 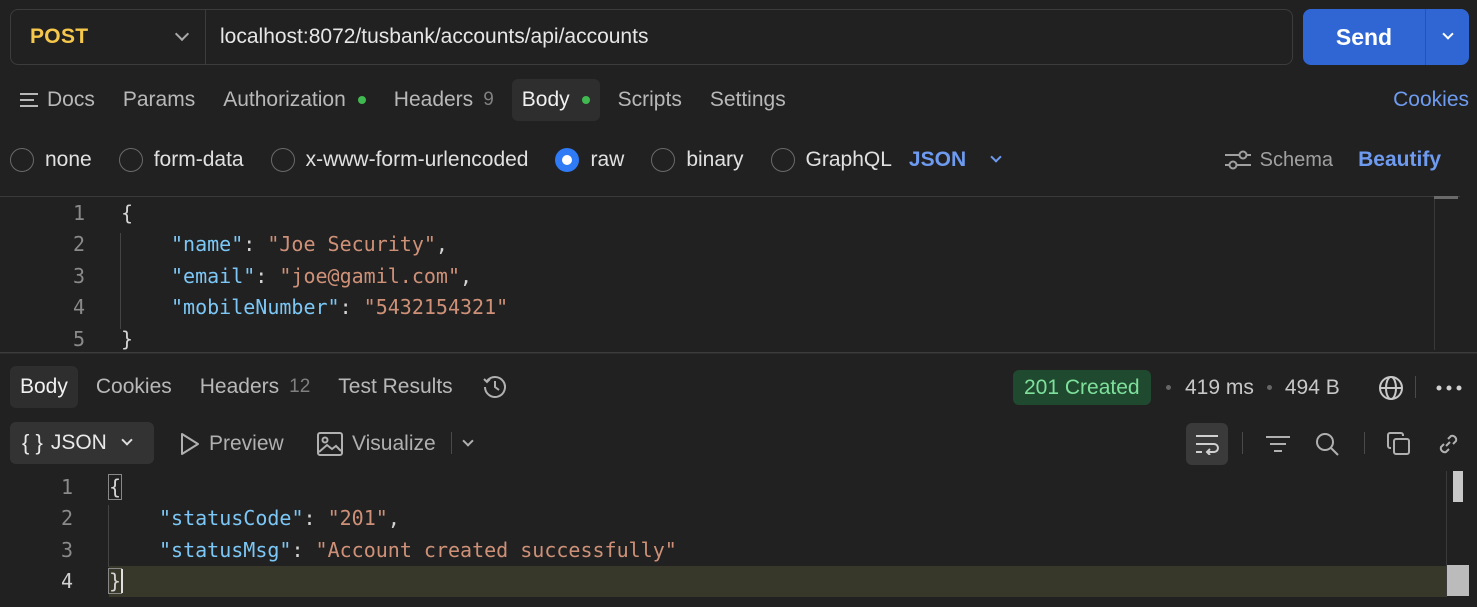 I want to click on response-size: 494 B, so click(x=1312, y=388).